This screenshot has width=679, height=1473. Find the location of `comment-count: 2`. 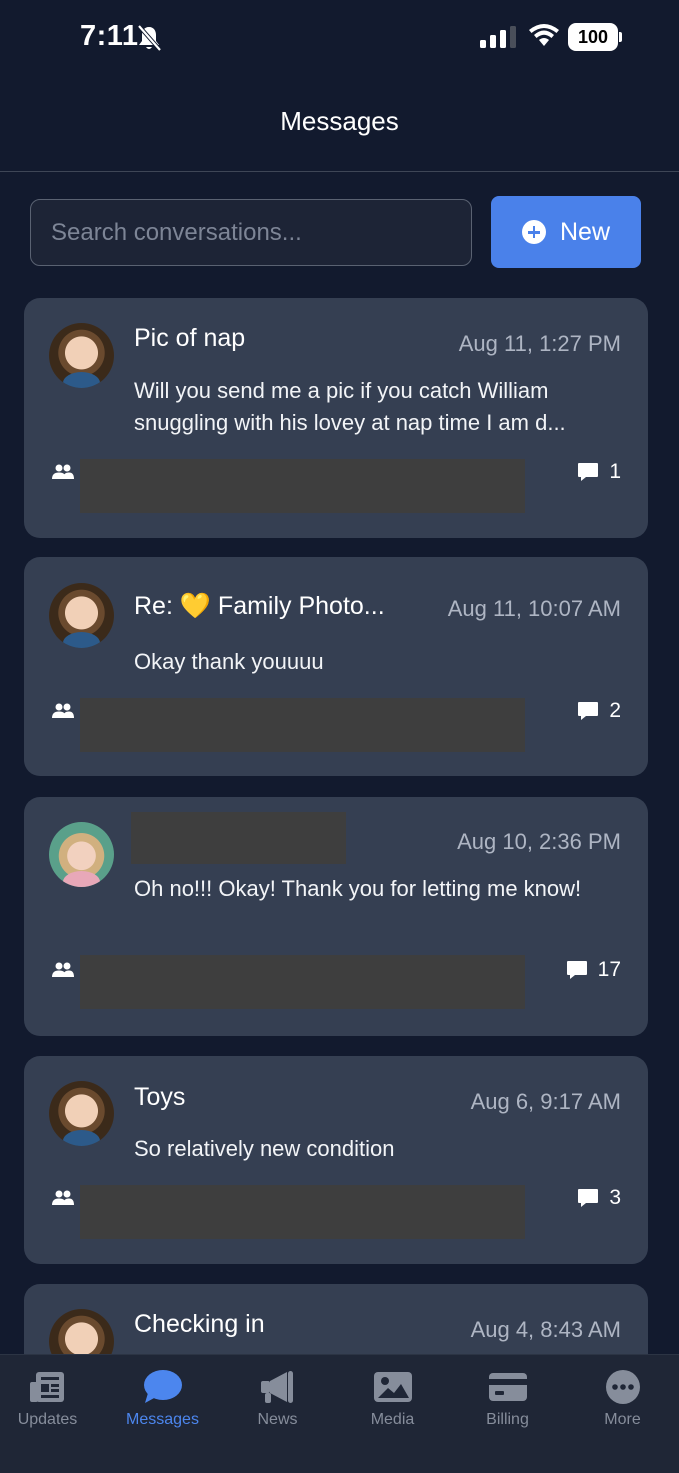

comment-count: 2 is located at coordinates (599, 711).